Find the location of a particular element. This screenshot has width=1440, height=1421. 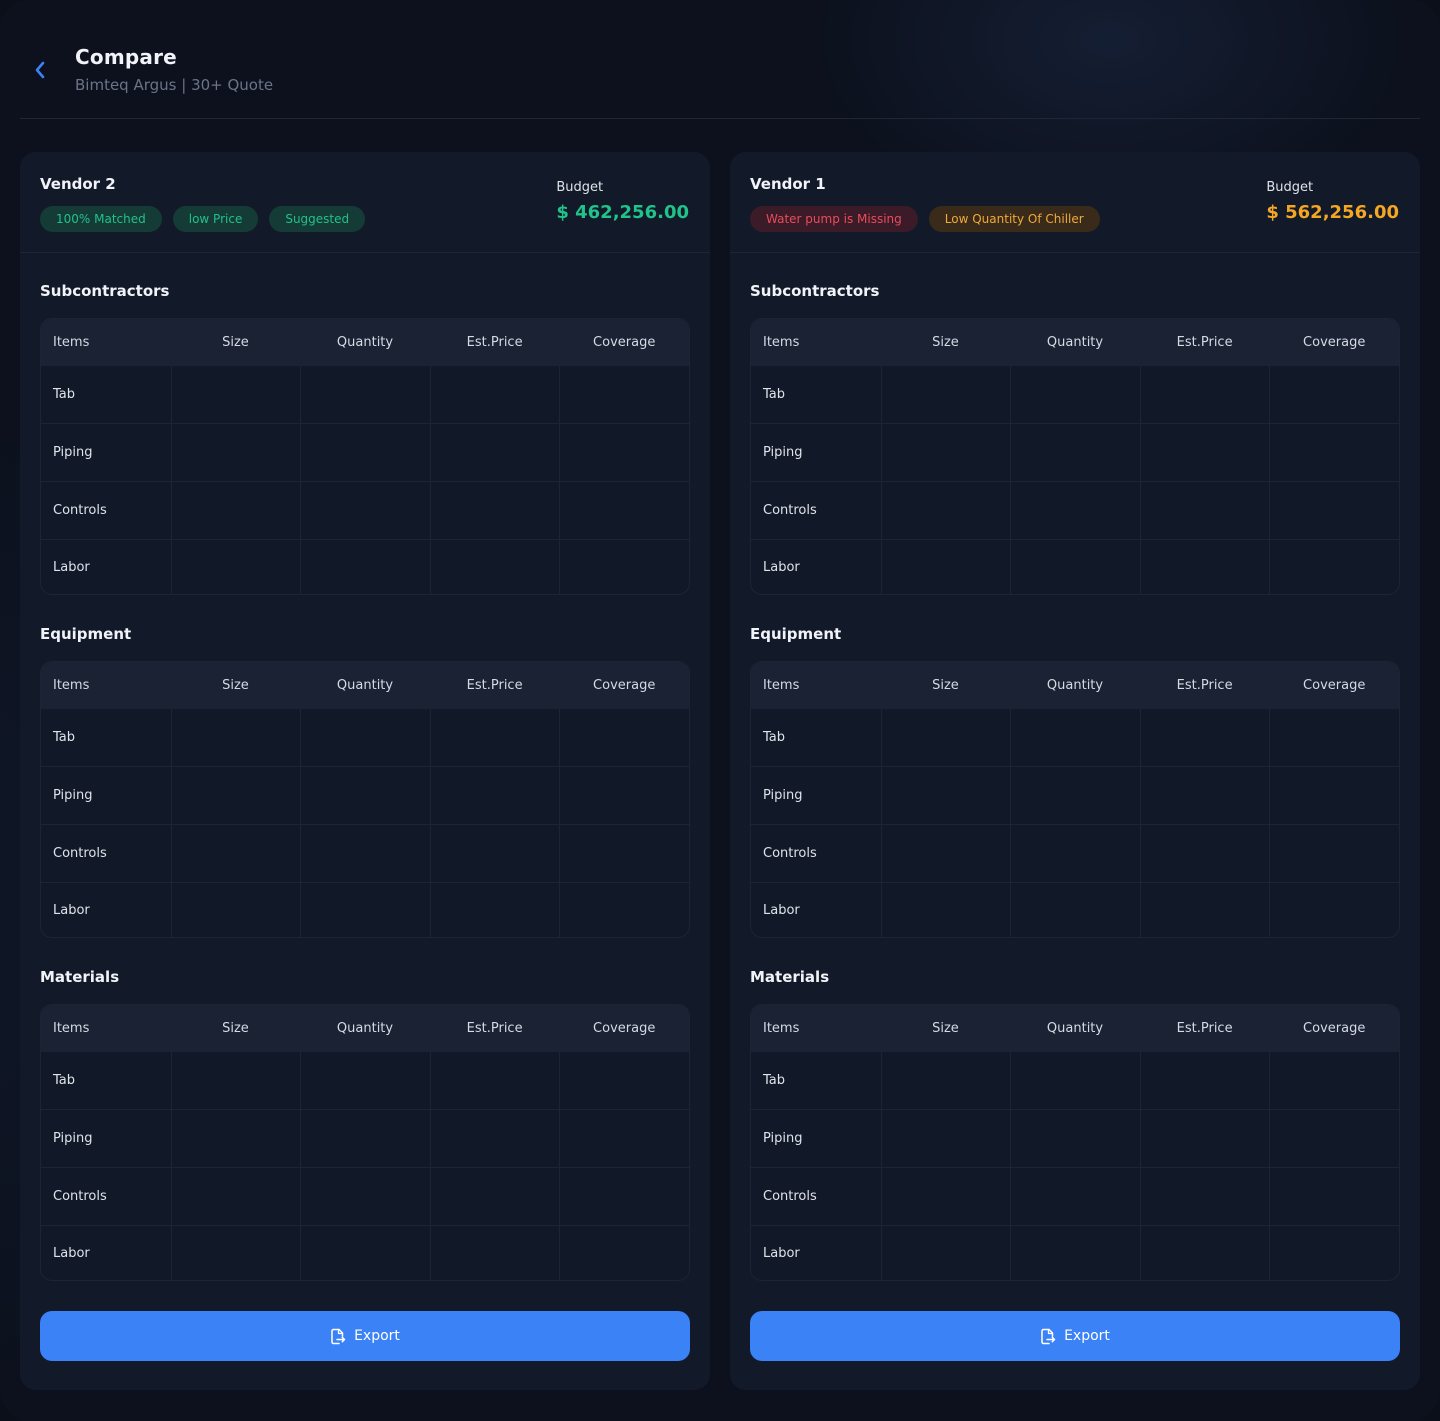

file-export-icon is located at coordinates (338, 1336).